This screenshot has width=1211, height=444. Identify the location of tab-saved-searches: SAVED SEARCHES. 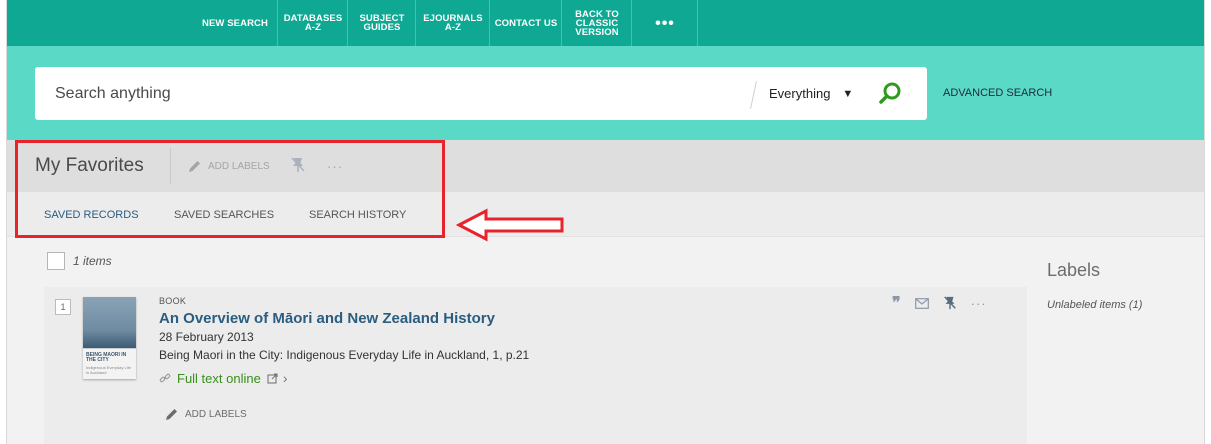
(224, 214).